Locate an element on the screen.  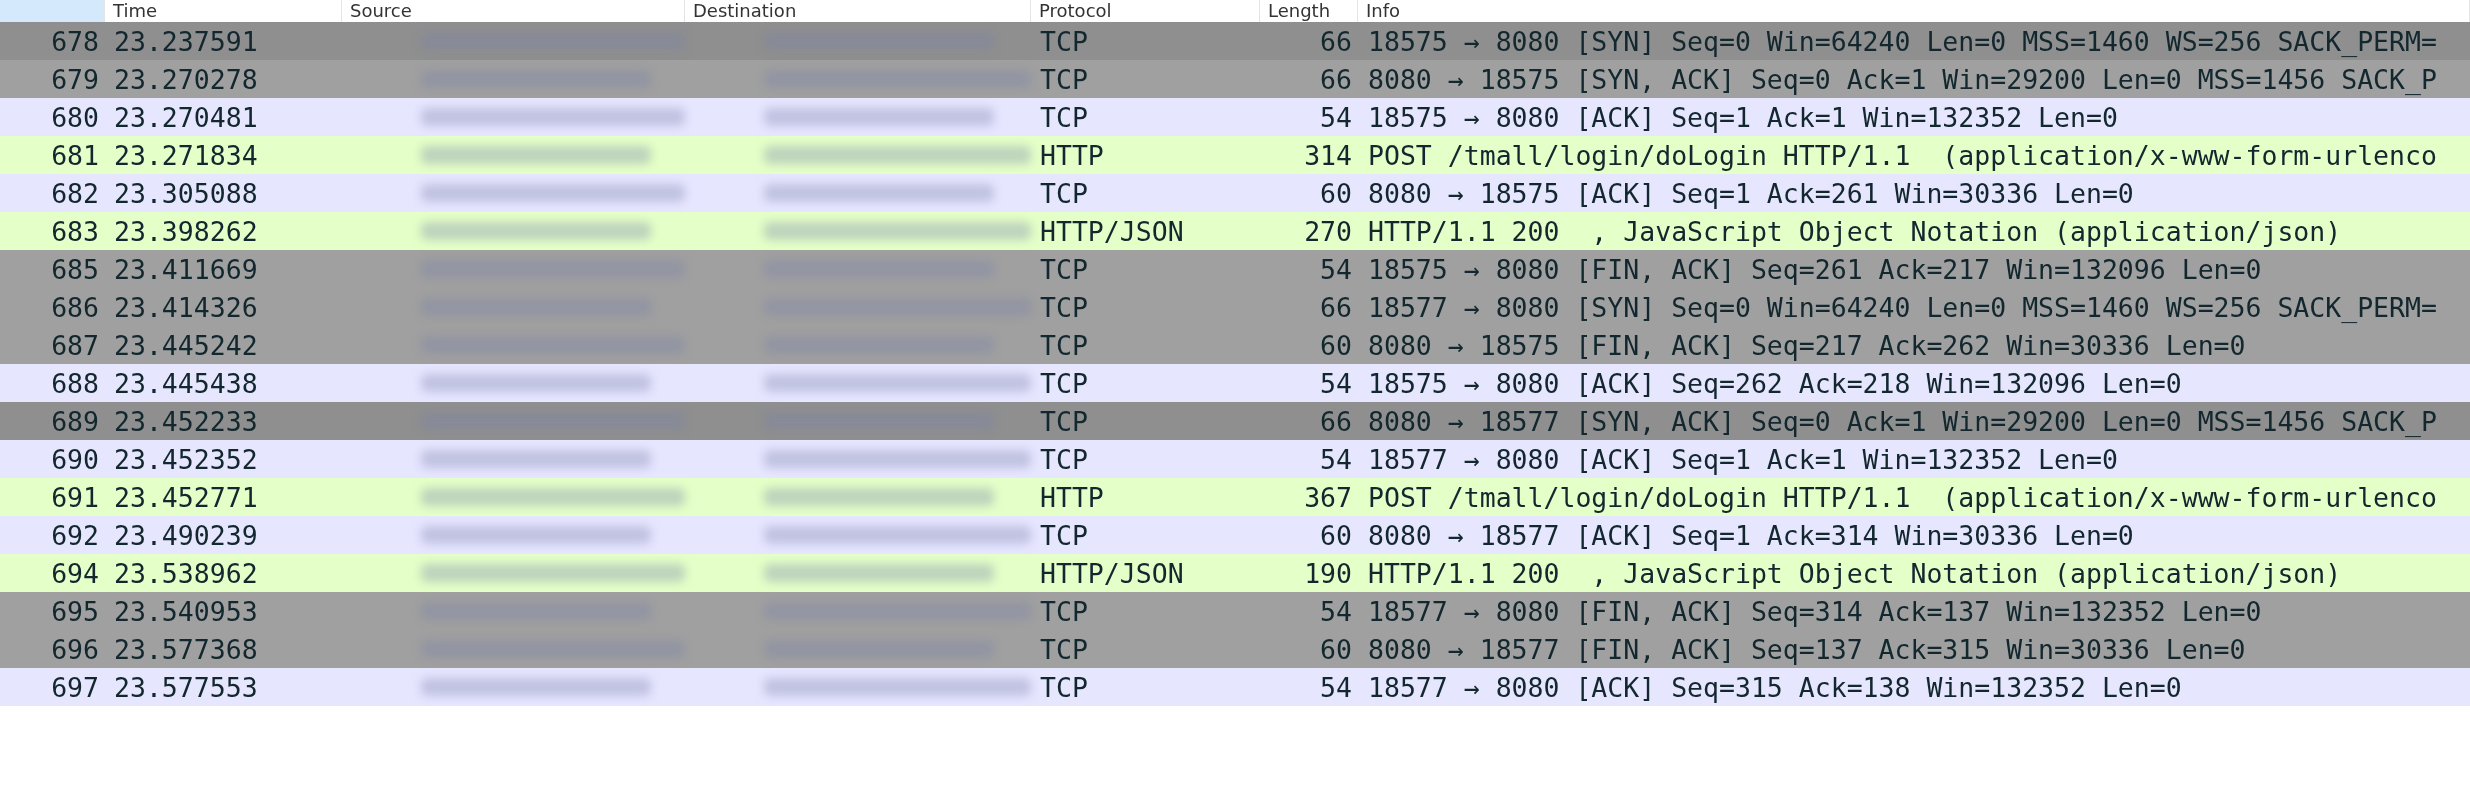
packet-time: 23.577368 is located at coordinates (186, 649).